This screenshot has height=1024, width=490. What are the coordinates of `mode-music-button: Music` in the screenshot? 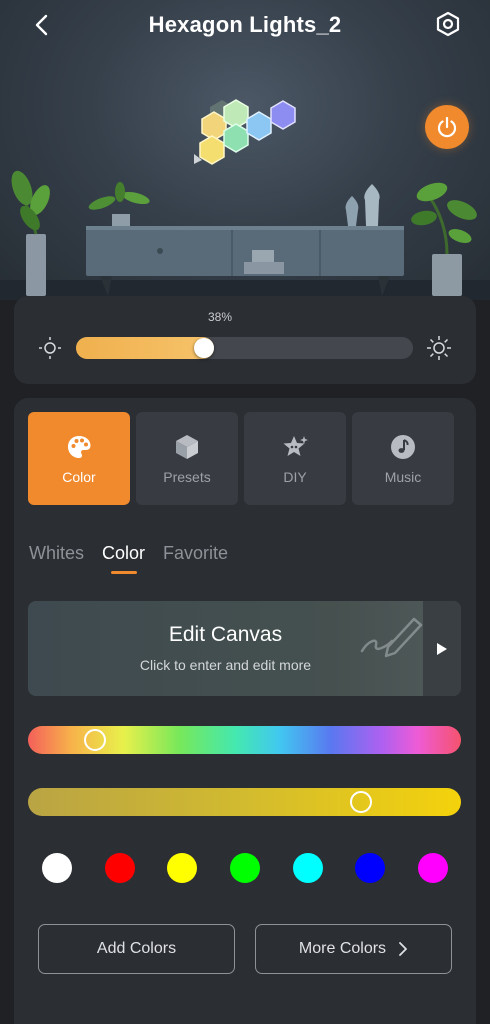 It's located at (403, 458).